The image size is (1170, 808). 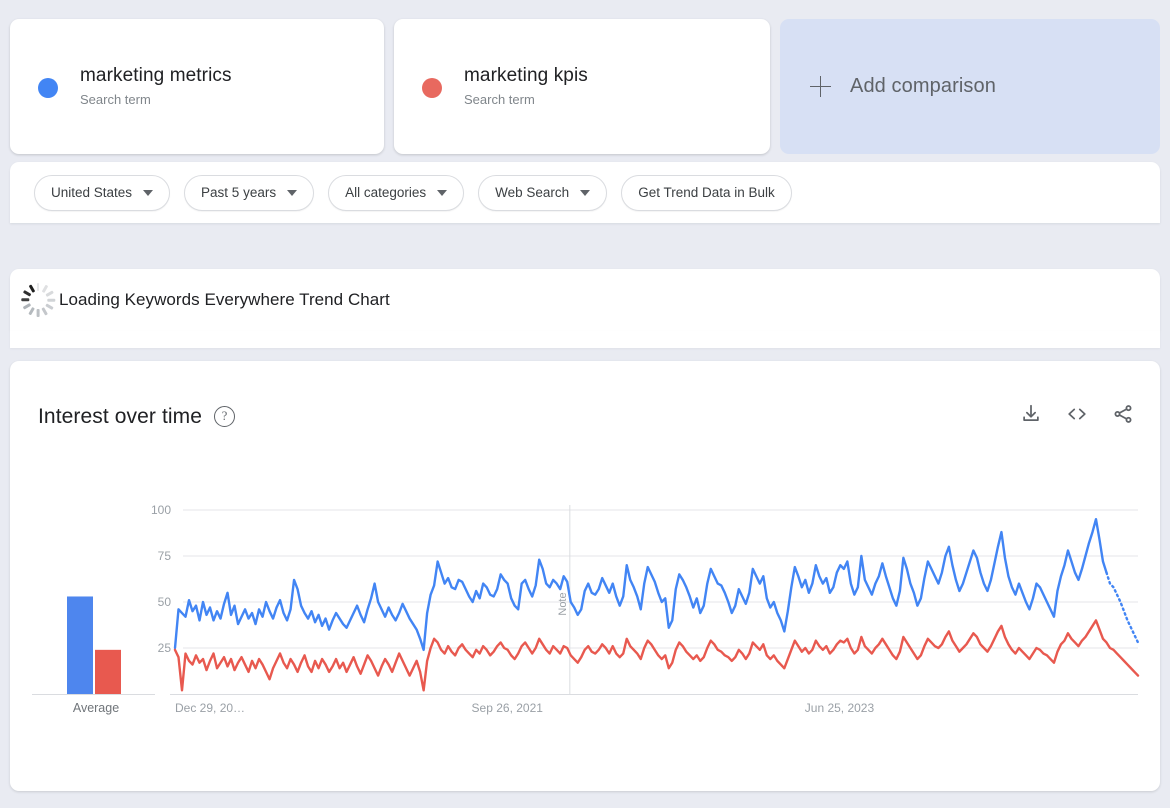 I want to click on search-term-subtitle-2: Search term, so click(x=499, y=99).